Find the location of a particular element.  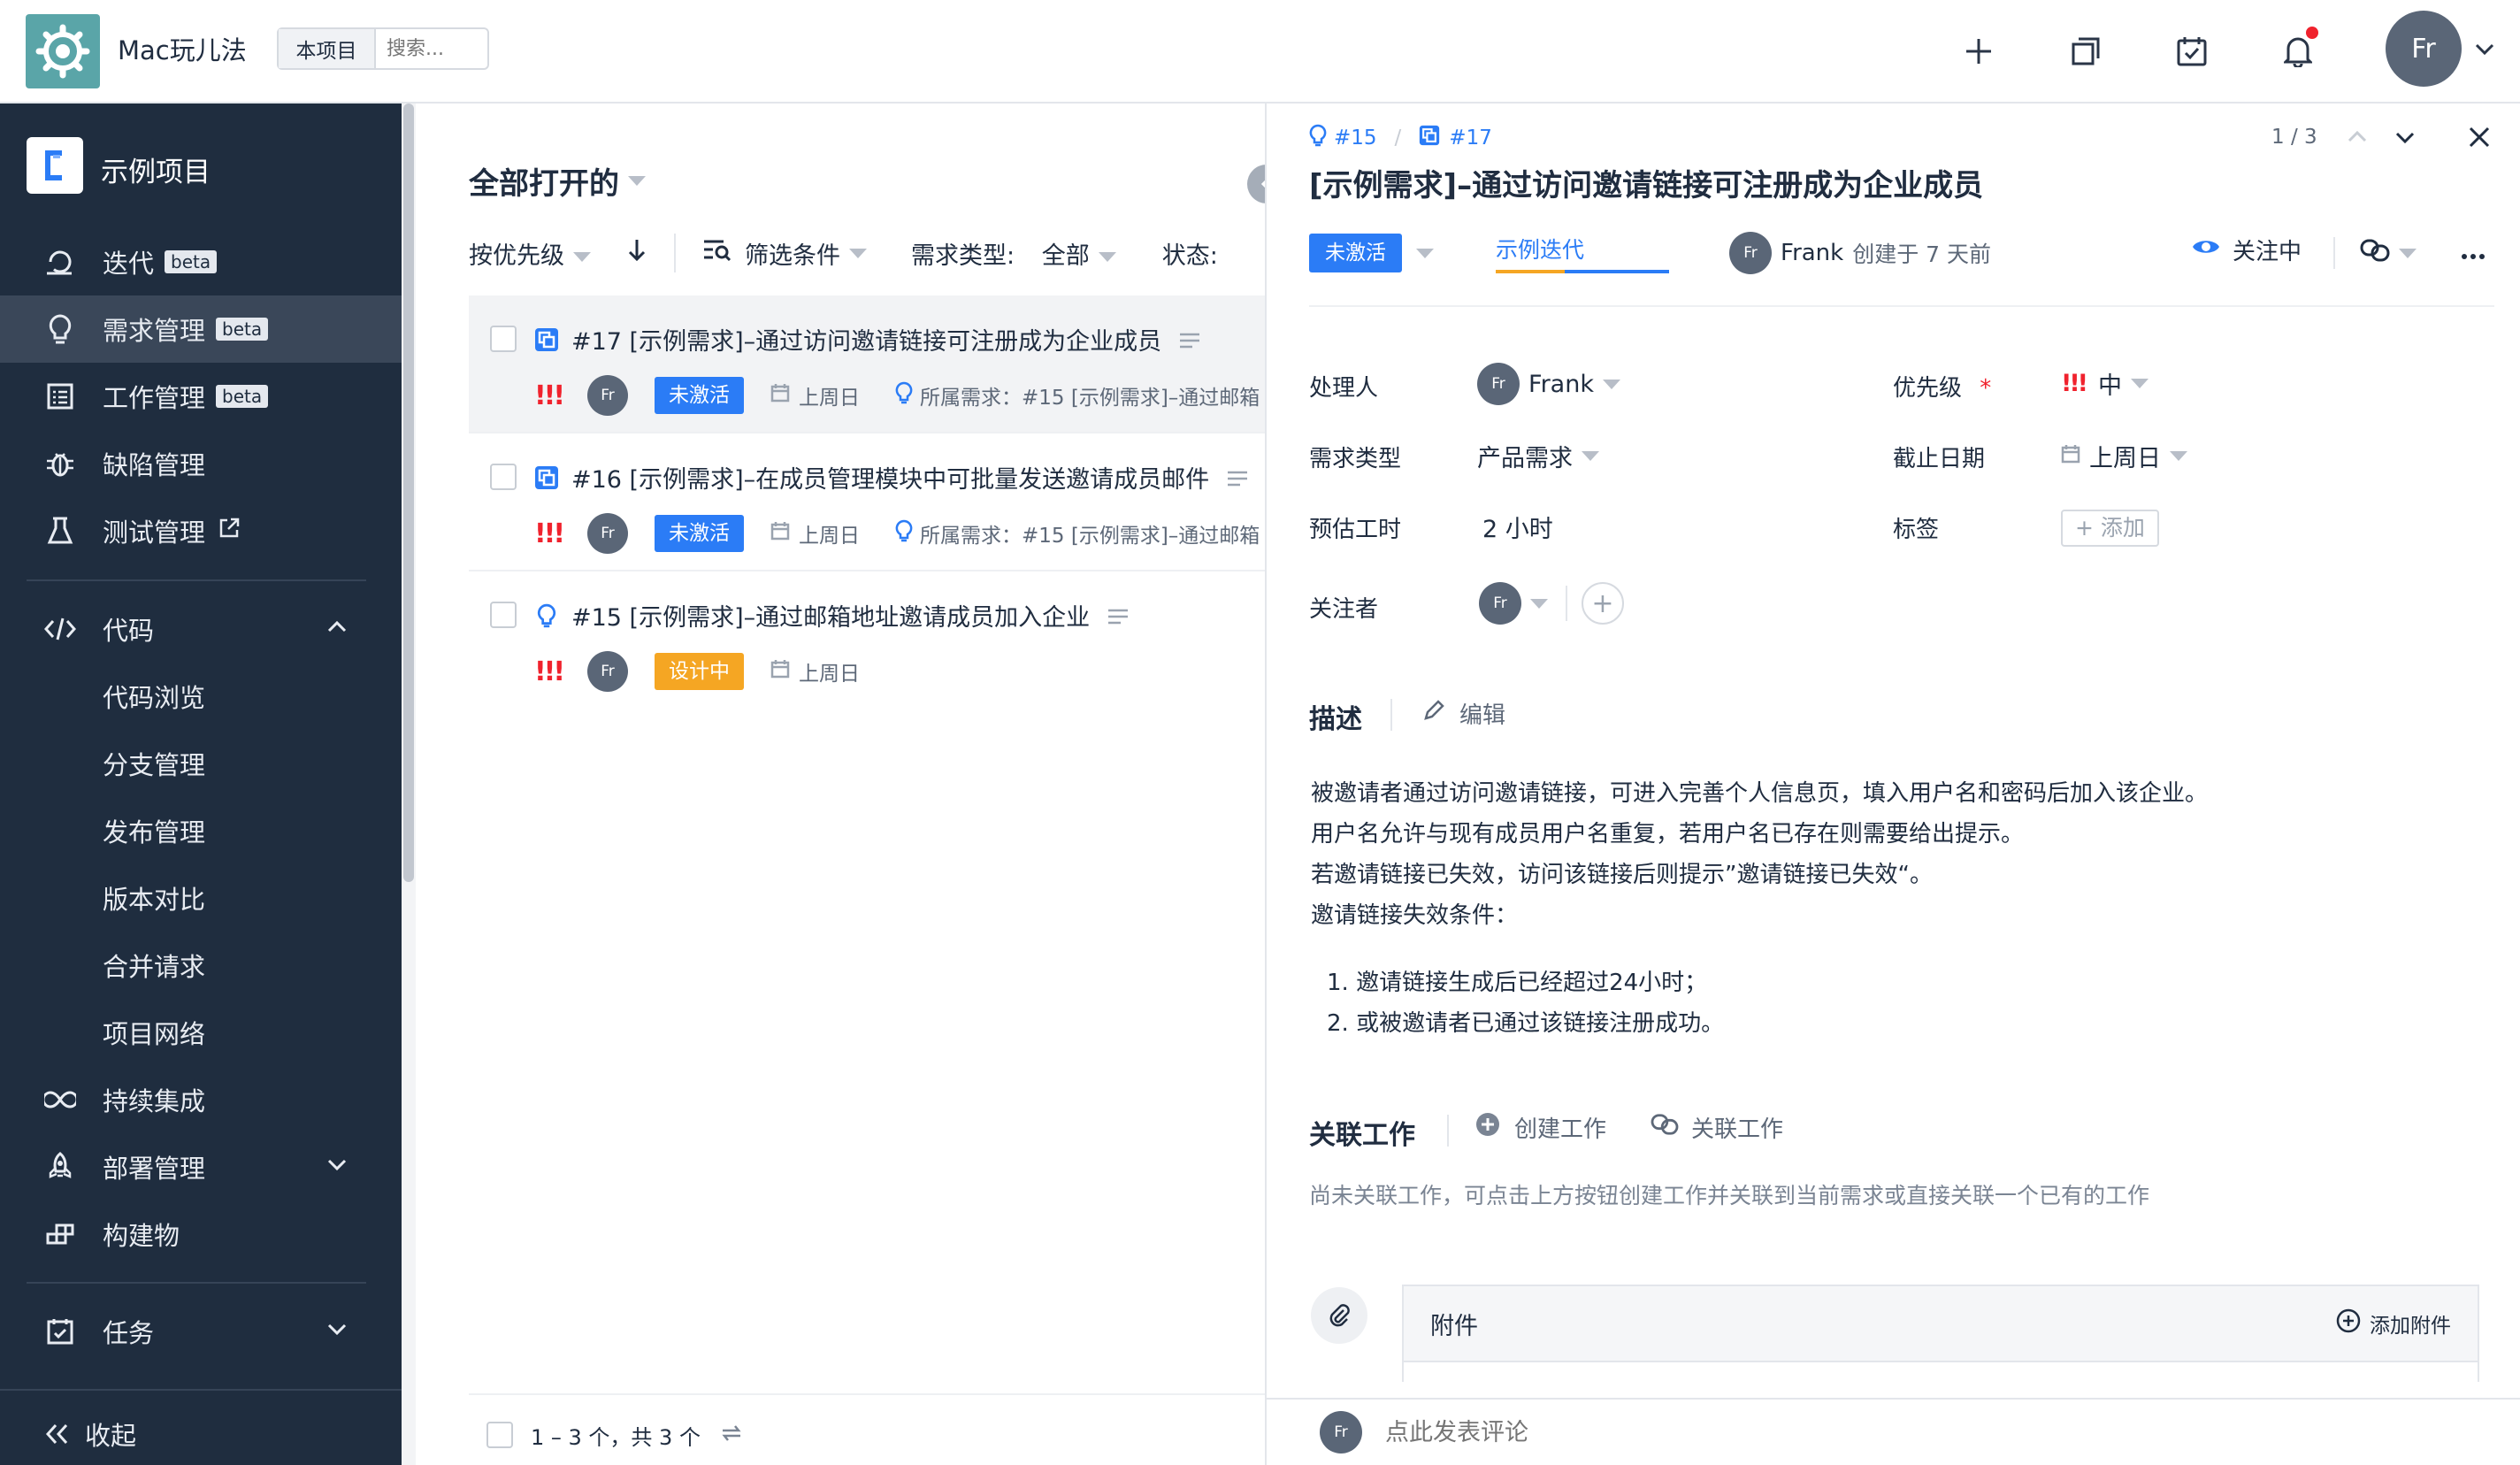

link-work-button: 关联工作 is located at coordinates (1717, 1127).